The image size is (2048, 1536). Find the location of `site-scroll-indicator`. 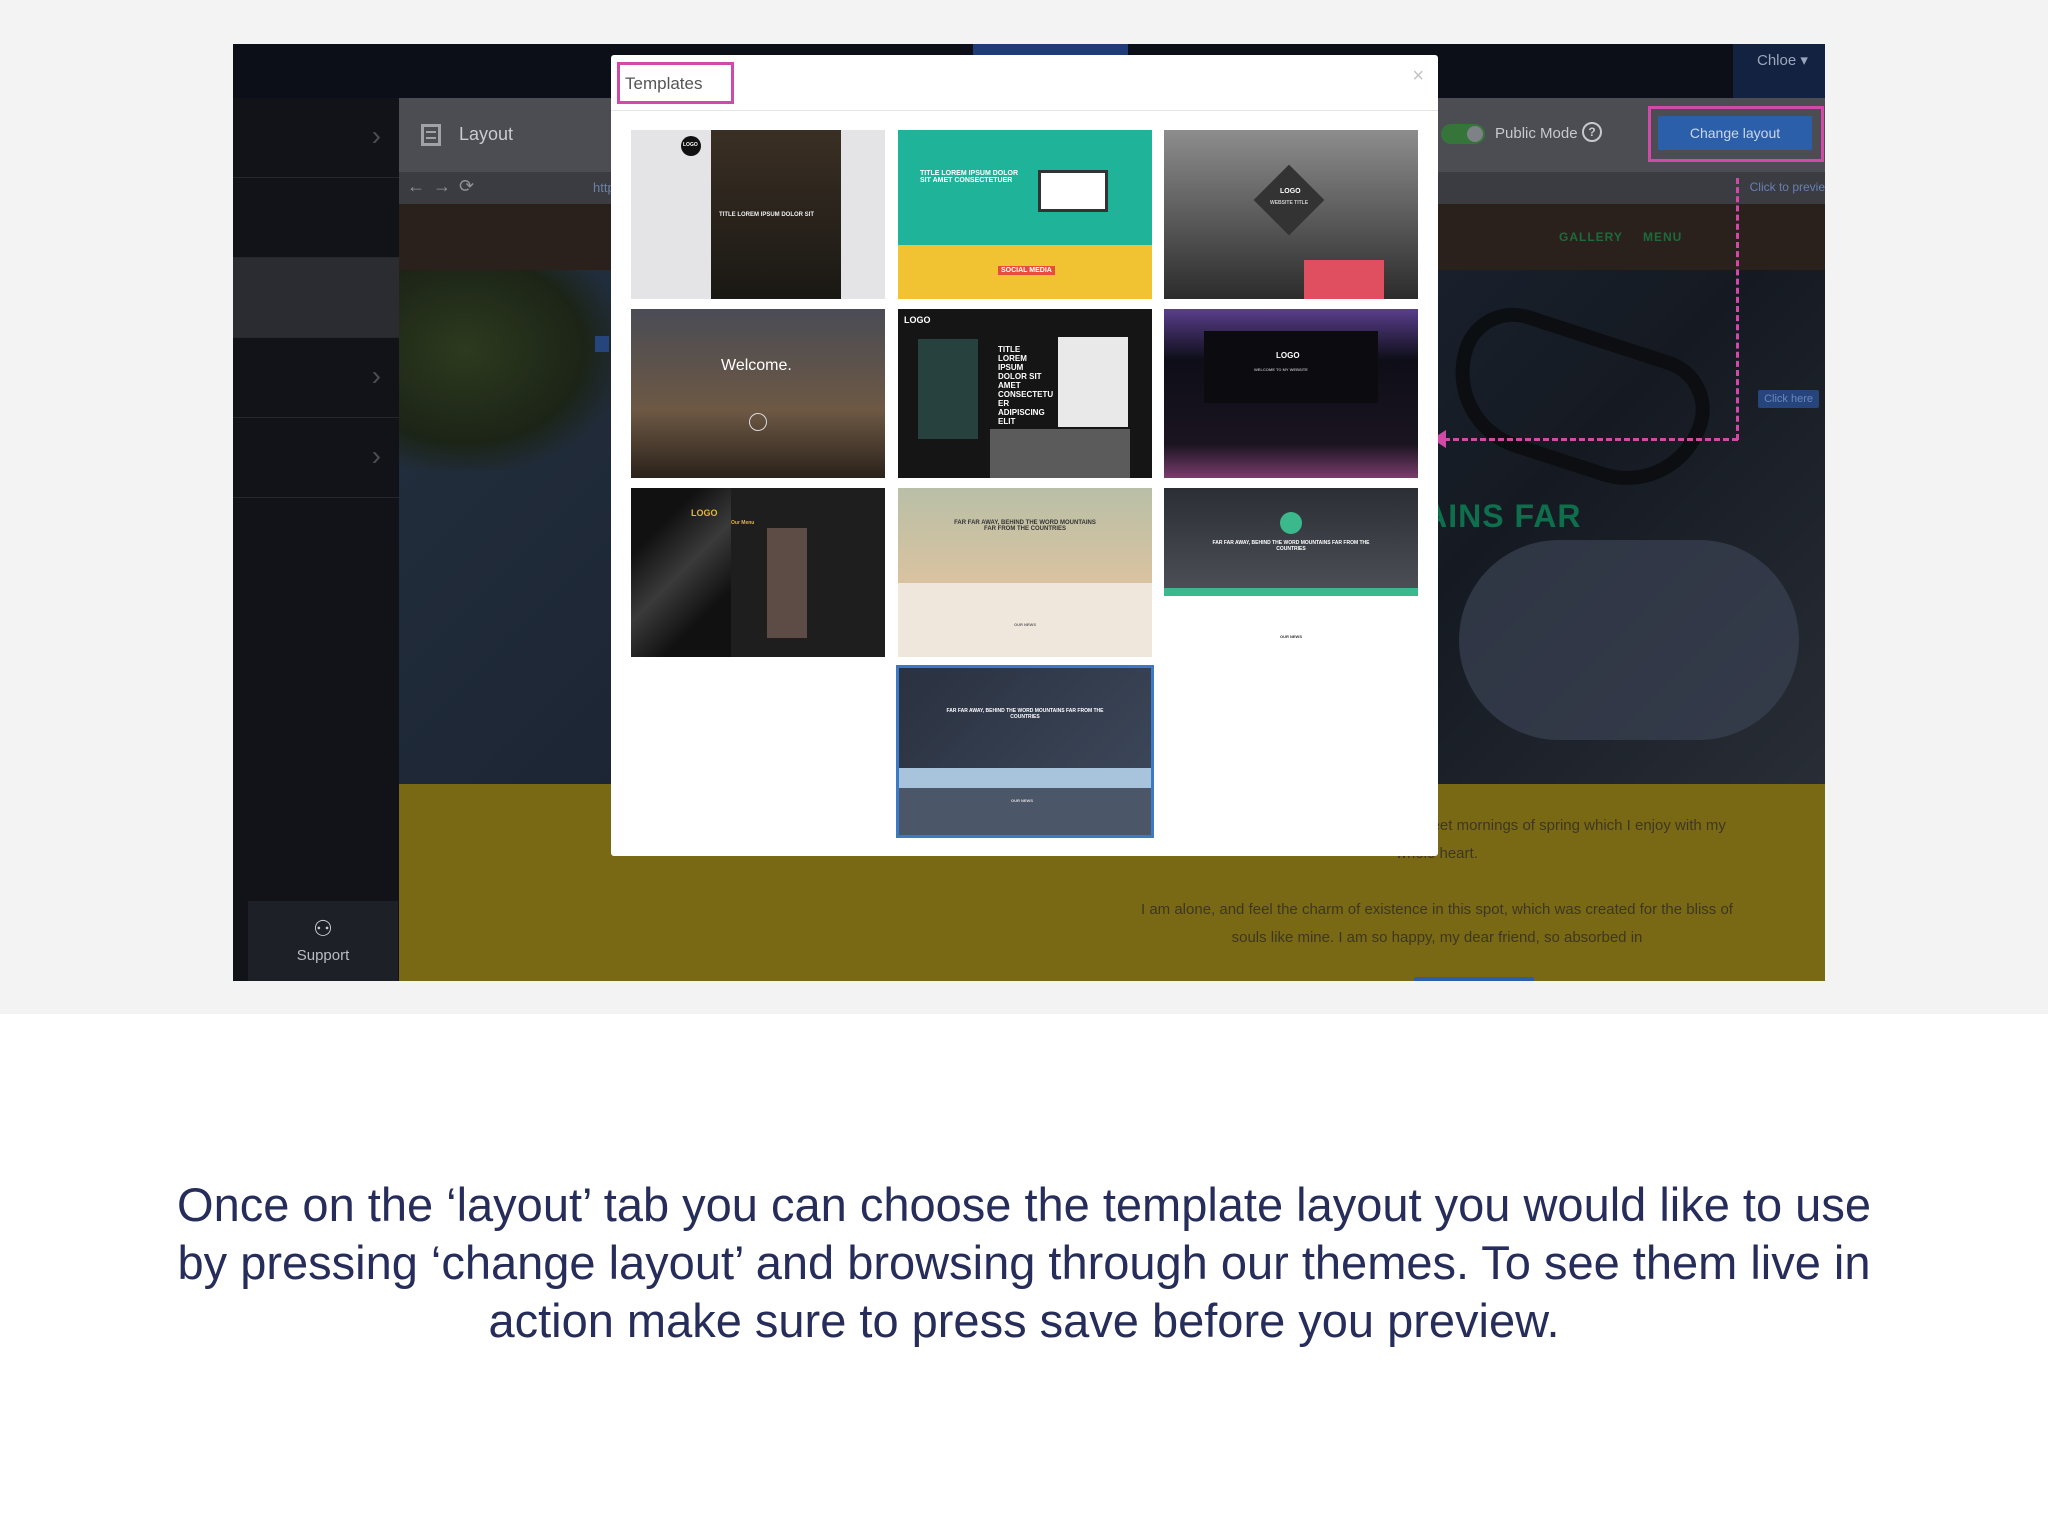

site-scroll-indicator is located at coordinates (1474, 979).